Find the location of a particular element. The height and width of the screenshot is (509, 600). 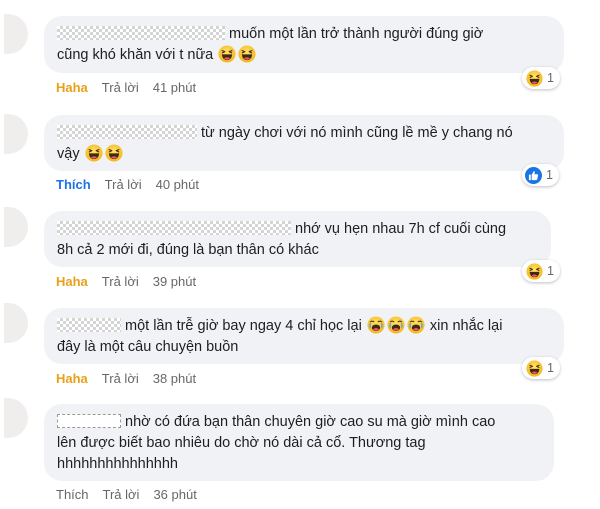

comment-text: muốn một lần trở thành người đúng giờ is located at coordinates (304, 34).